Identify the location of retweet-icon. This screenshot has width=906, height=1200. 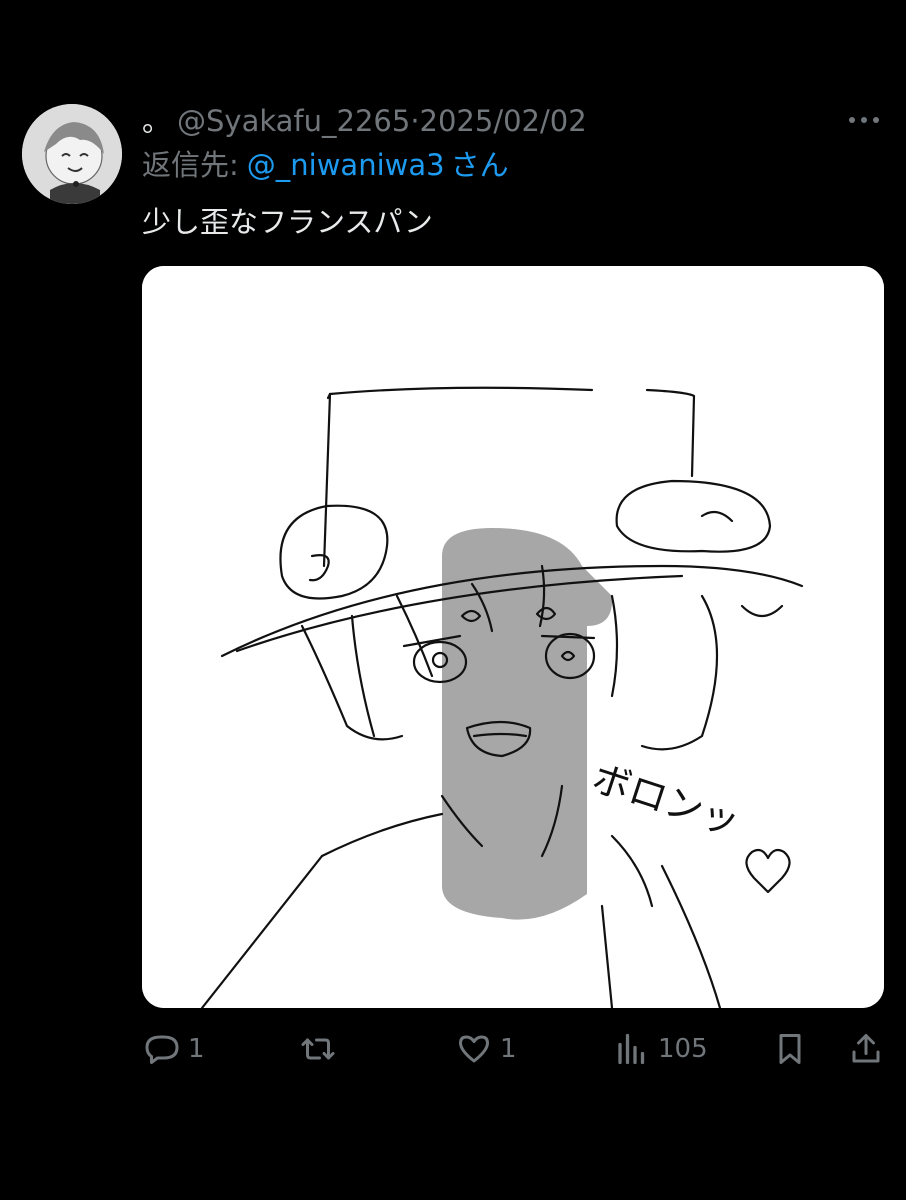
(318, 1049).